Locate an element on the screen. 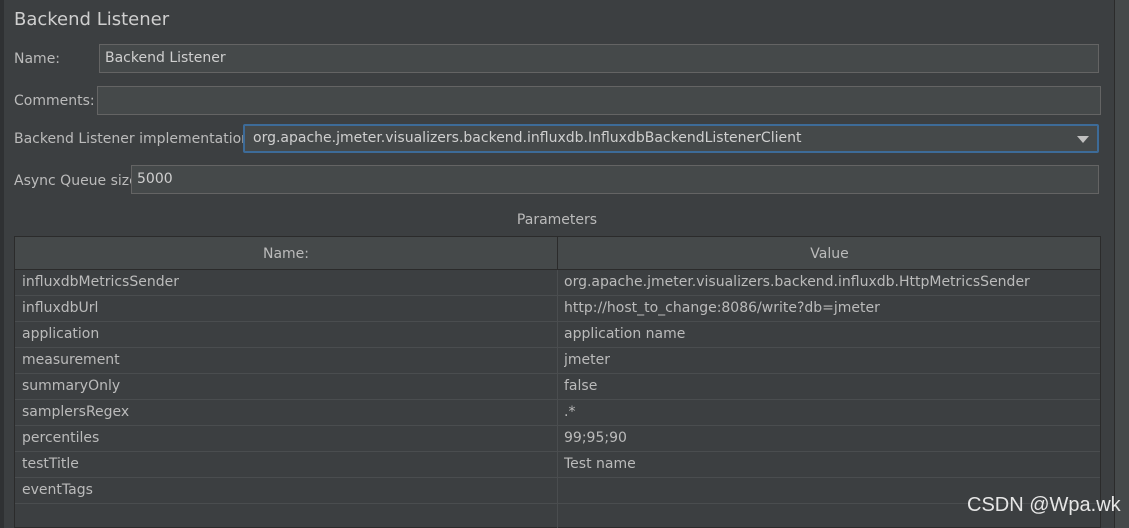  scrollbar is located at coordinates (1121, 264).